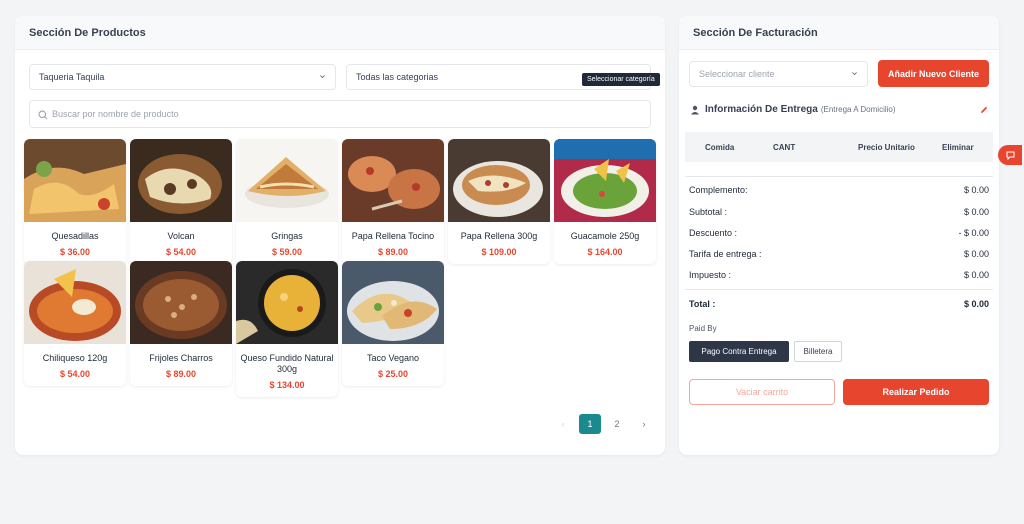 The height and width of the screenshot is (524, 1024). Describe the element at coordinates (839, 147) in the screenshot. I see `cart-table-header: Comida CANT Precio Unitario Eliminar` at that location.